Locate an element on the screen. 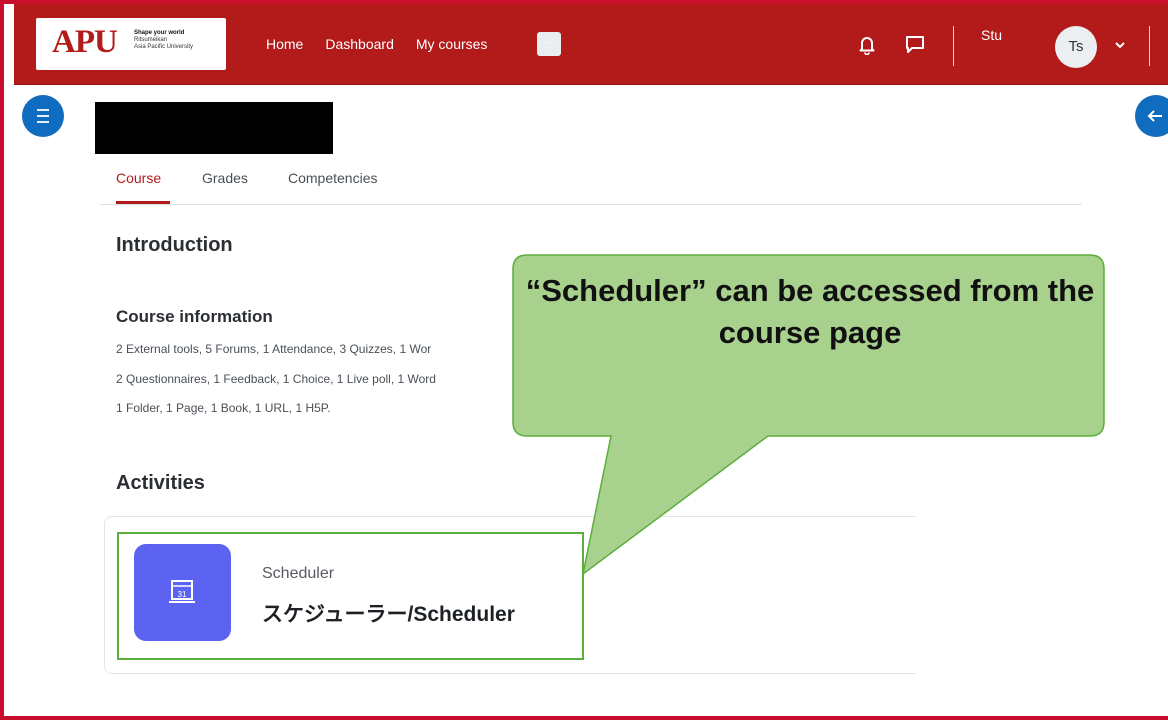  active-tab-indicator is located at coordinates (143, 202).